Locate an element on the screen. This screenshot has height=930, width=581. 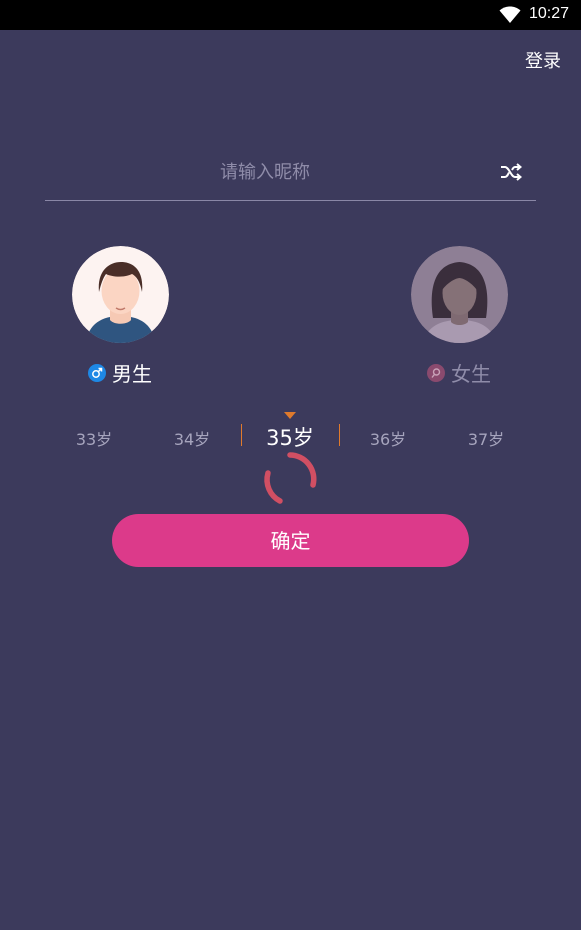
male-label: 男生 is located at coordinates (120, 372).